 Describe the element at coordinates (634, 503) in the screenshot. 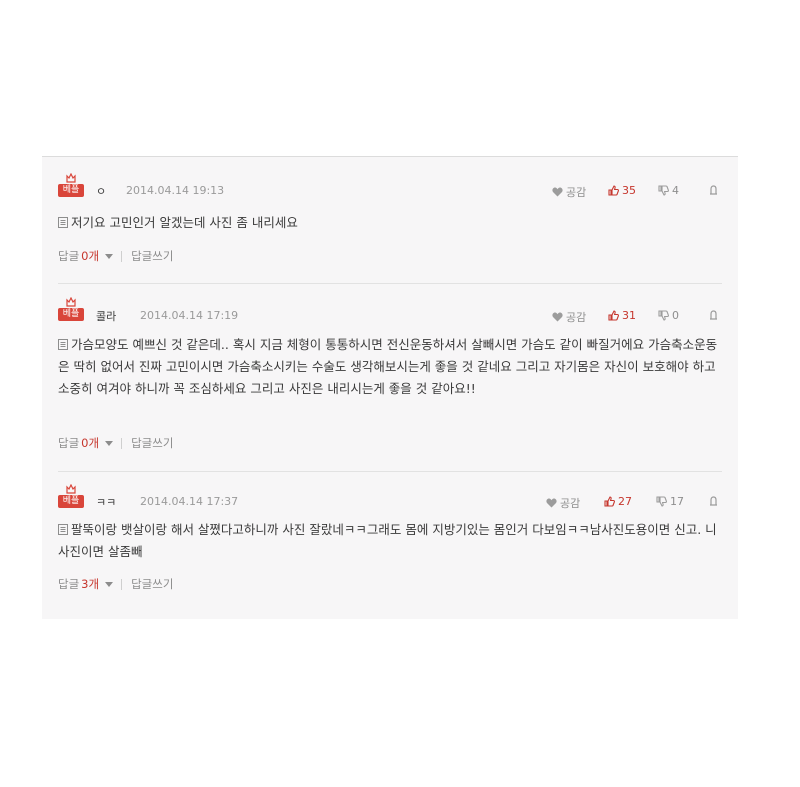

I see `comment-actions: 공감 27 17` at that location.